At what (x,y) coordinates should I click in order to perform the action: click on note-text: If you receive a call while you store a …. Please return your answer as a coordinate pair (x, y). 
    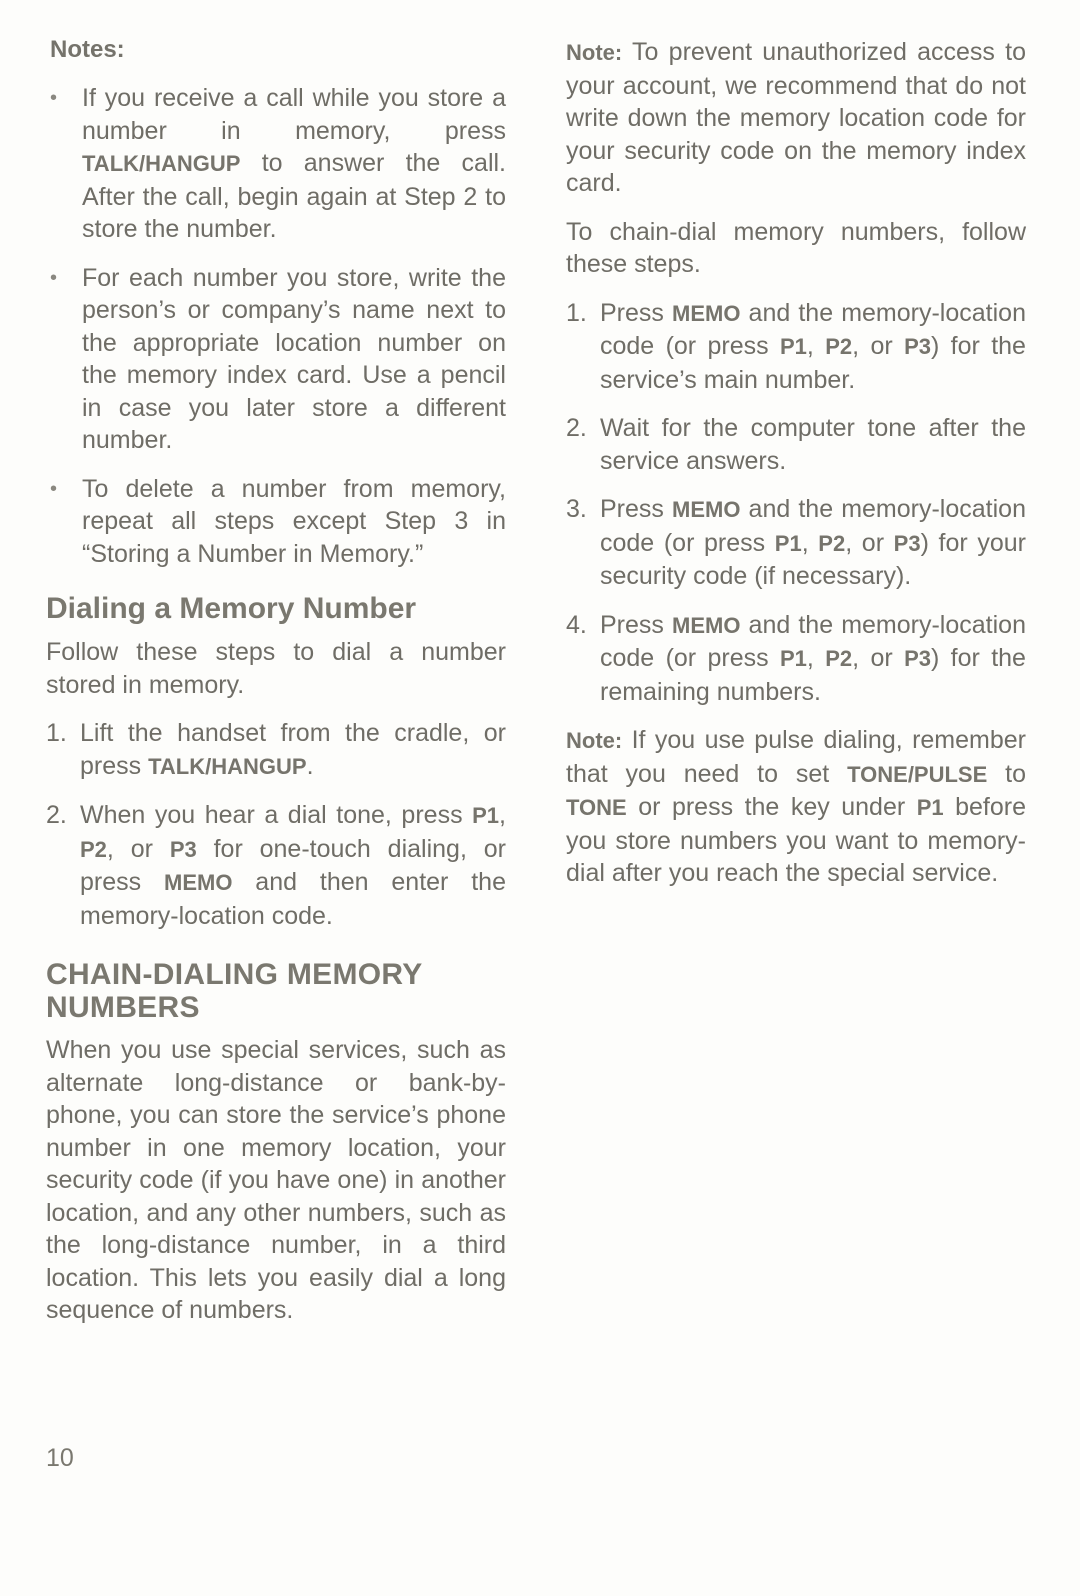
    Looking at the image, I should click on (294, 114).